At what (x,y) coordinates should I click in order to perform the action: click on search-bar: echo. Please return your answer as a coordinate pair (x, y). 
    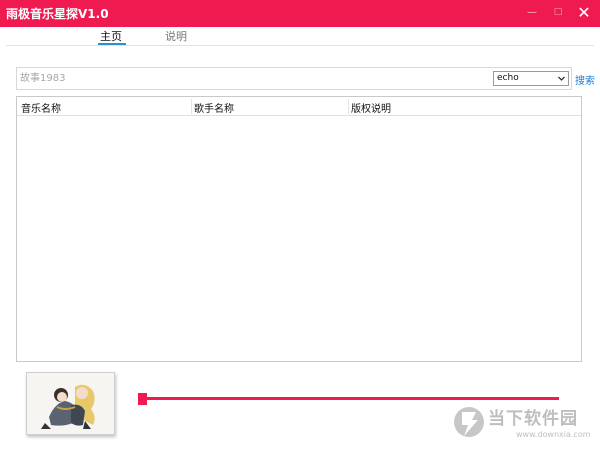
    Looking at the image, I should click on (294, 78).